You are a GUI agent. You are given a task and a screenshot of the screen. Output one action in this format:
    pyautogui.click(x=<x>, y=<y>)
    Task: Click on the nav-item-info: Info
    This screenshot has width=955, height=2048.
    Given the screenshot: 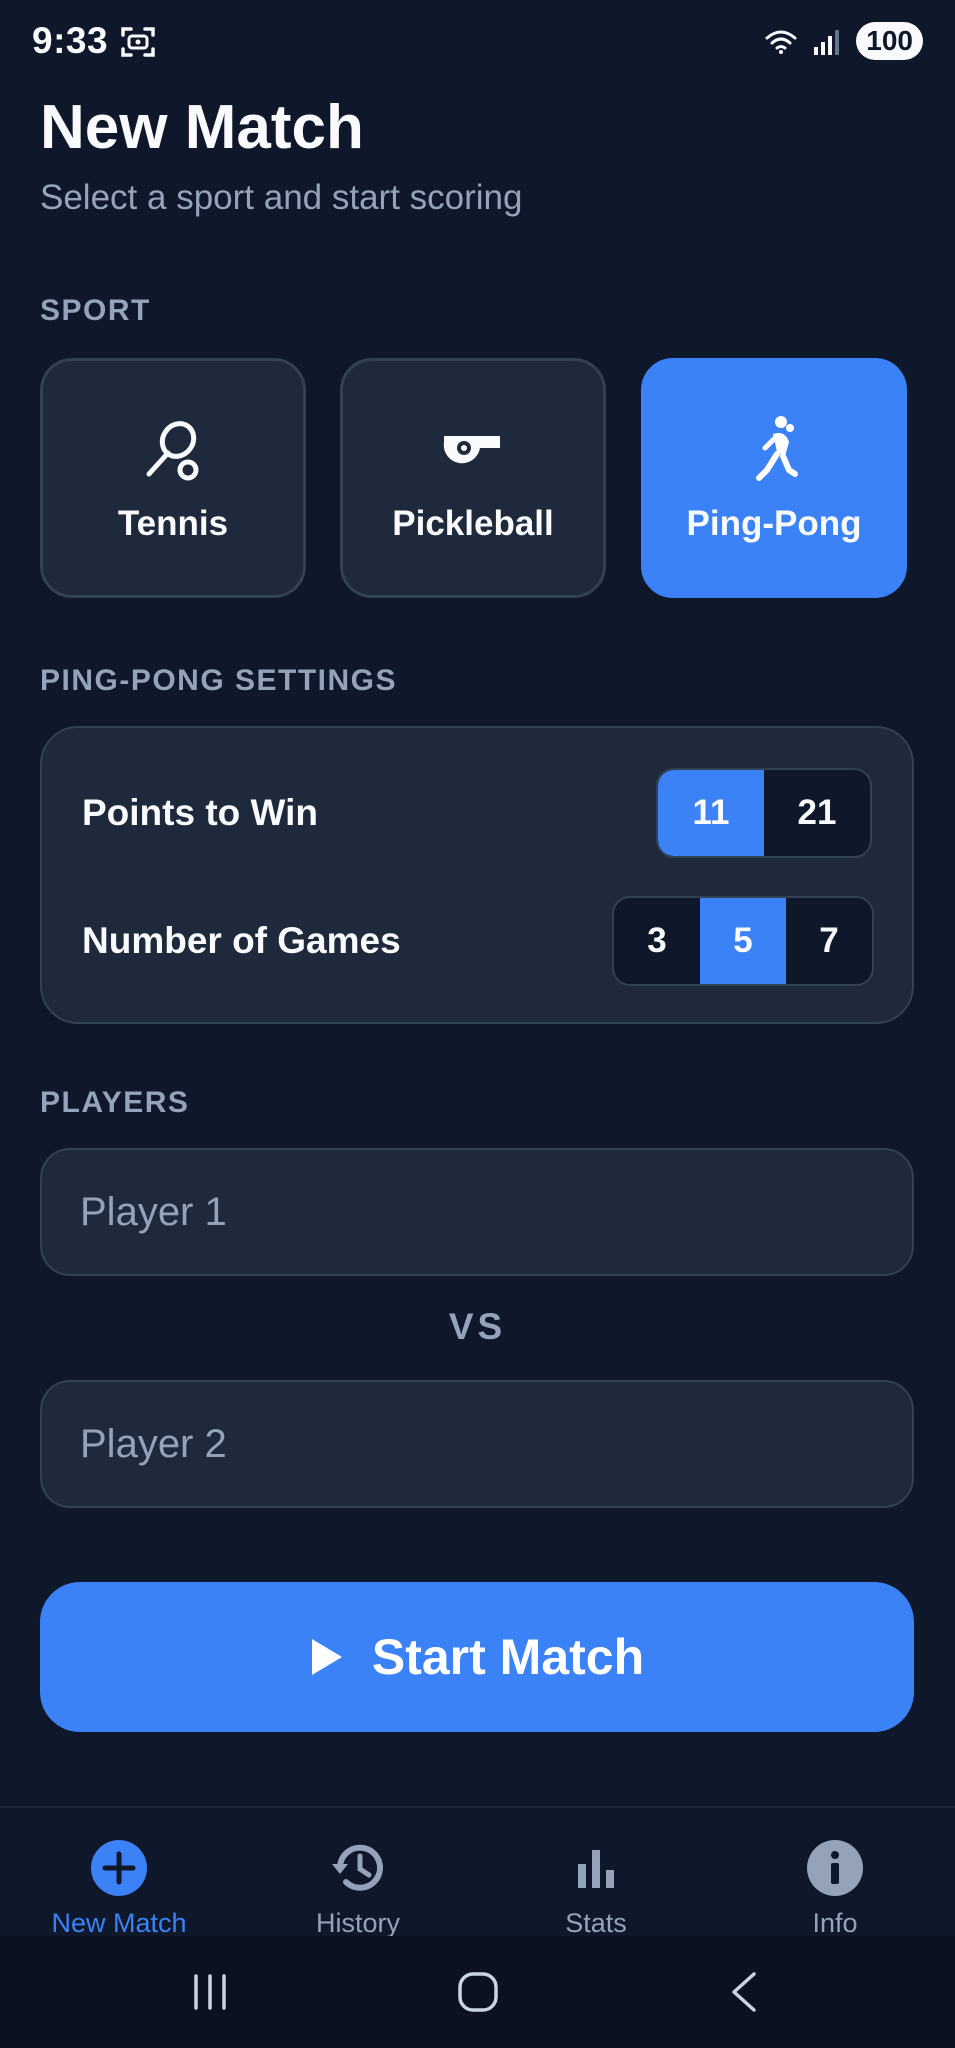 What is the action you would take?
    pyautogui.click(x=835, y=1888)
    